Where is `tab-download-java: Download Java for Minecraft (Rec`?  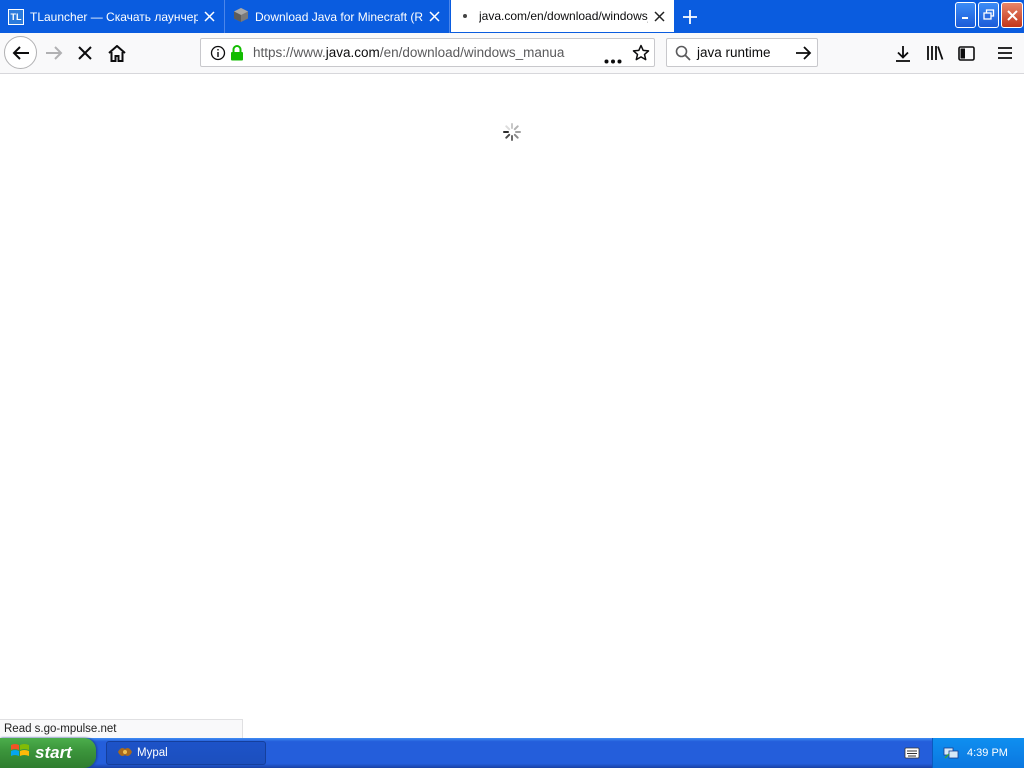 tab-download-java: Download Java for Minecraft (Rec is located at coordinates (337, 16).